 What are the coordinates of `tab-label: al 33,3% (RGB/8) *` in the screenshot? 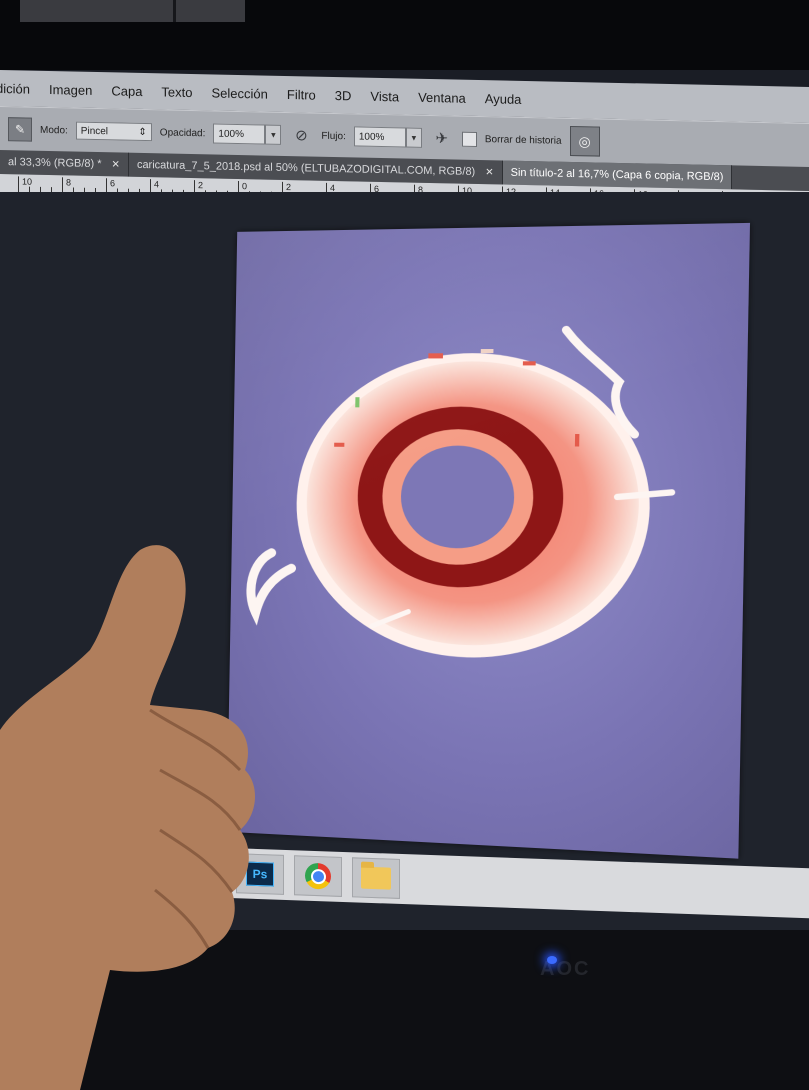 It's located at (55, 163).